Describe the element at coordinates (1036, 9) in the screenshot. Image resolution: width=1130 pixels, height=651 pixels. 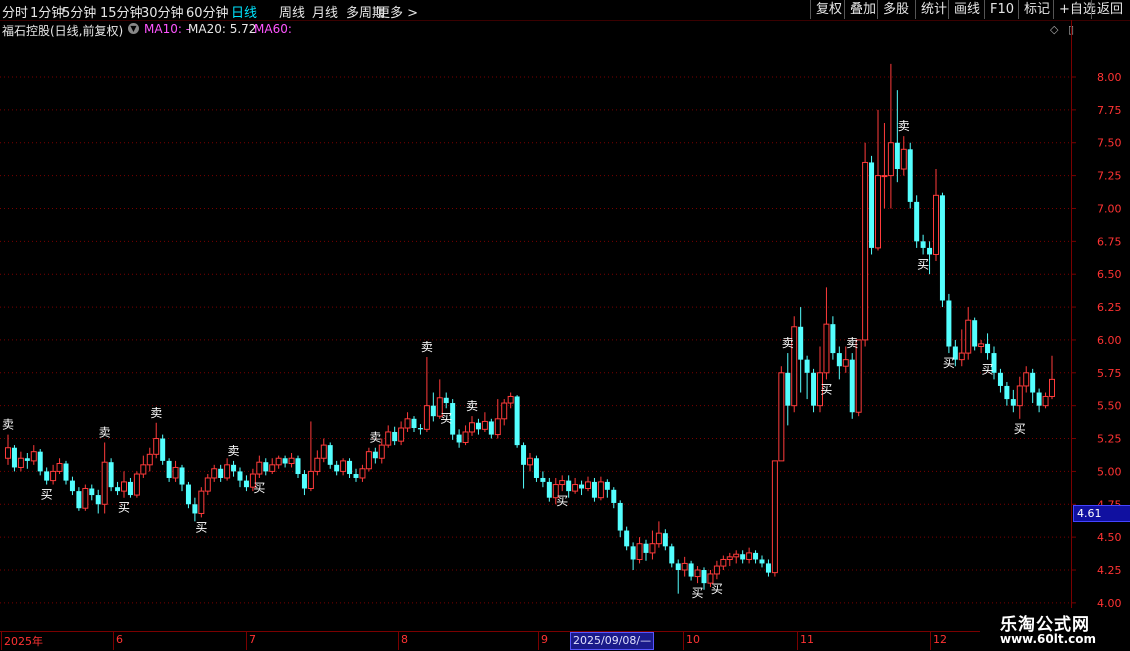
I see `toolbar-button-6: 标记` at that location.